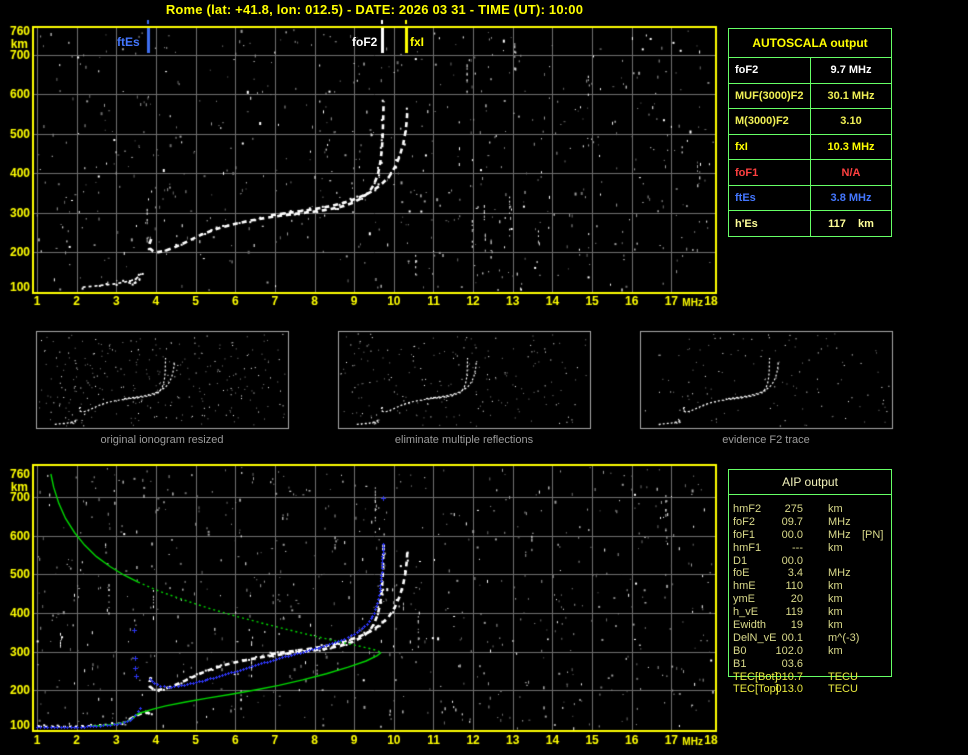  Describe the element at coordinates (810, 548) in the screenshot. I see `aip-table-row: hmF1 --- km` at that location.